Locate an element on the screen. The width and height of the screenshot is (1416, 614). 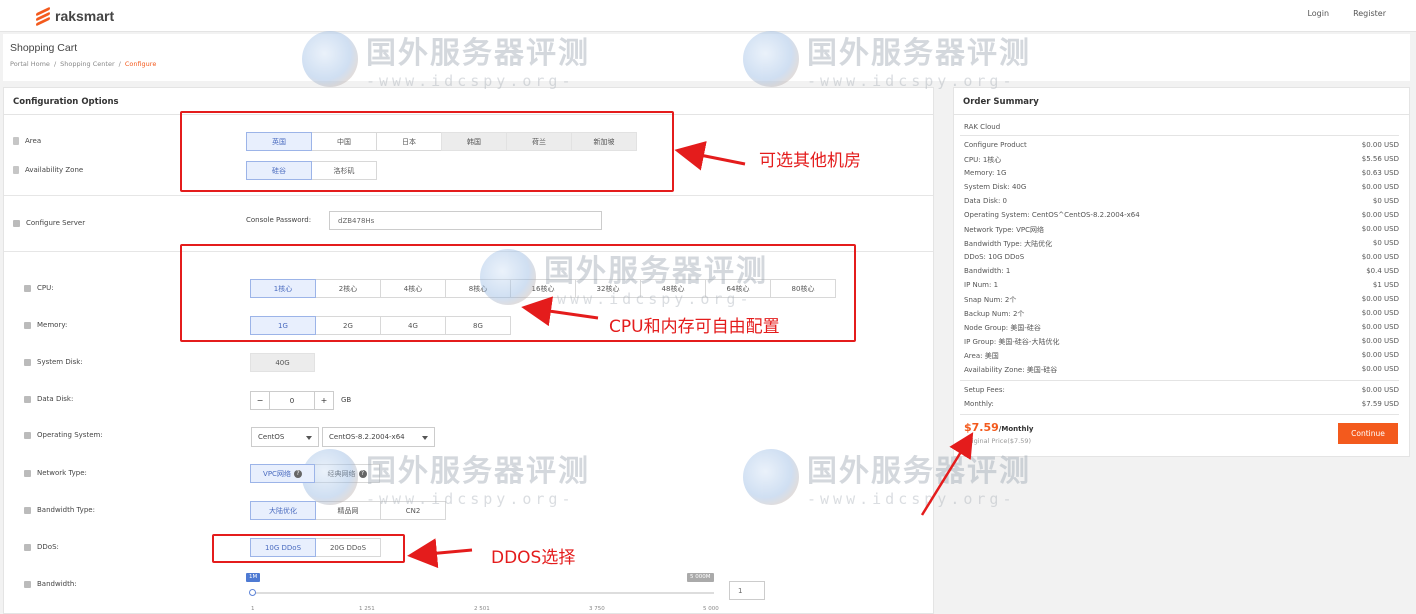
order-line-item: CPU: 1核心 $5.56 USD is located at coordinates (1181, 160).